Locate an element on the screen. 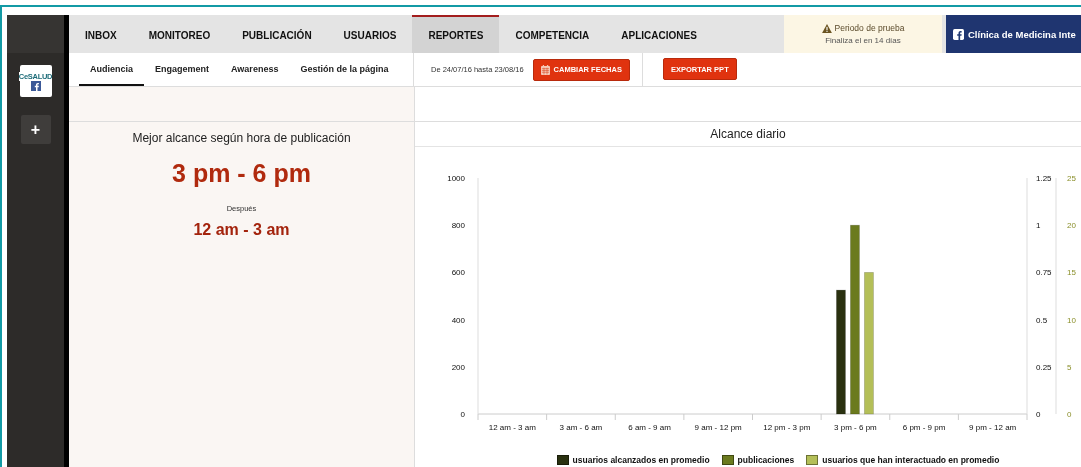 Image resolution: width=1081 pixels, height=467 pixels. axis-label: 0.25 is located at coordinates (1044, 367).